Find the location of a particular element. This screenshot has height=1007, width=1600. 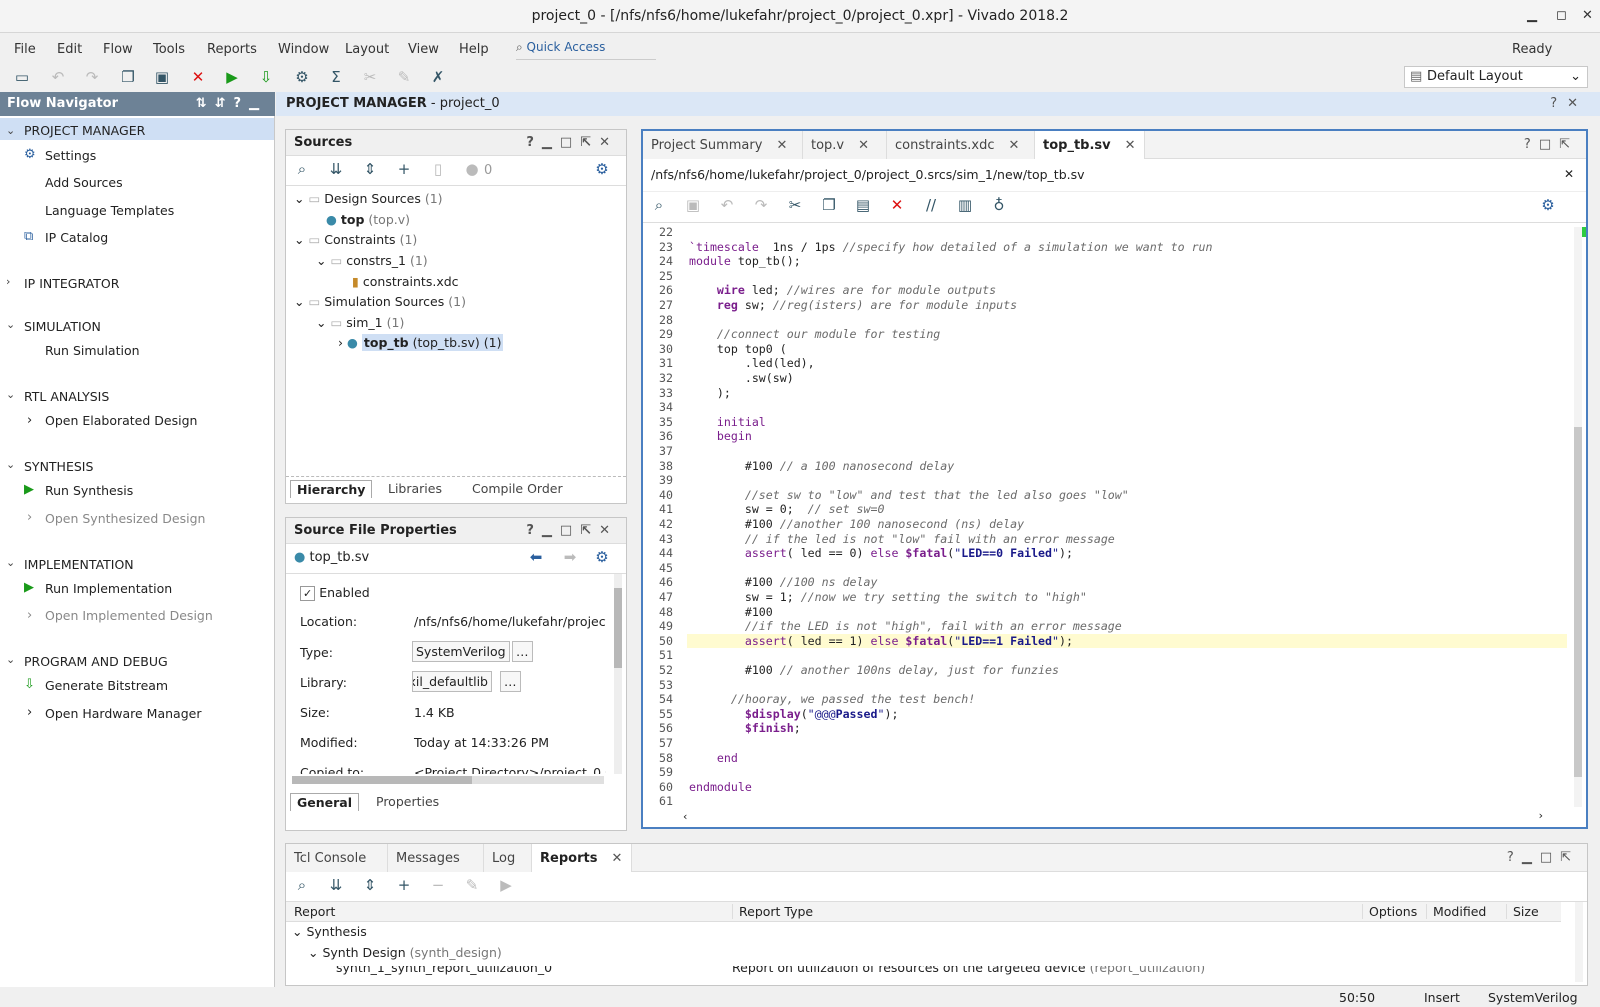

search-icon: ⌕ is located at coordinates (302, 169).